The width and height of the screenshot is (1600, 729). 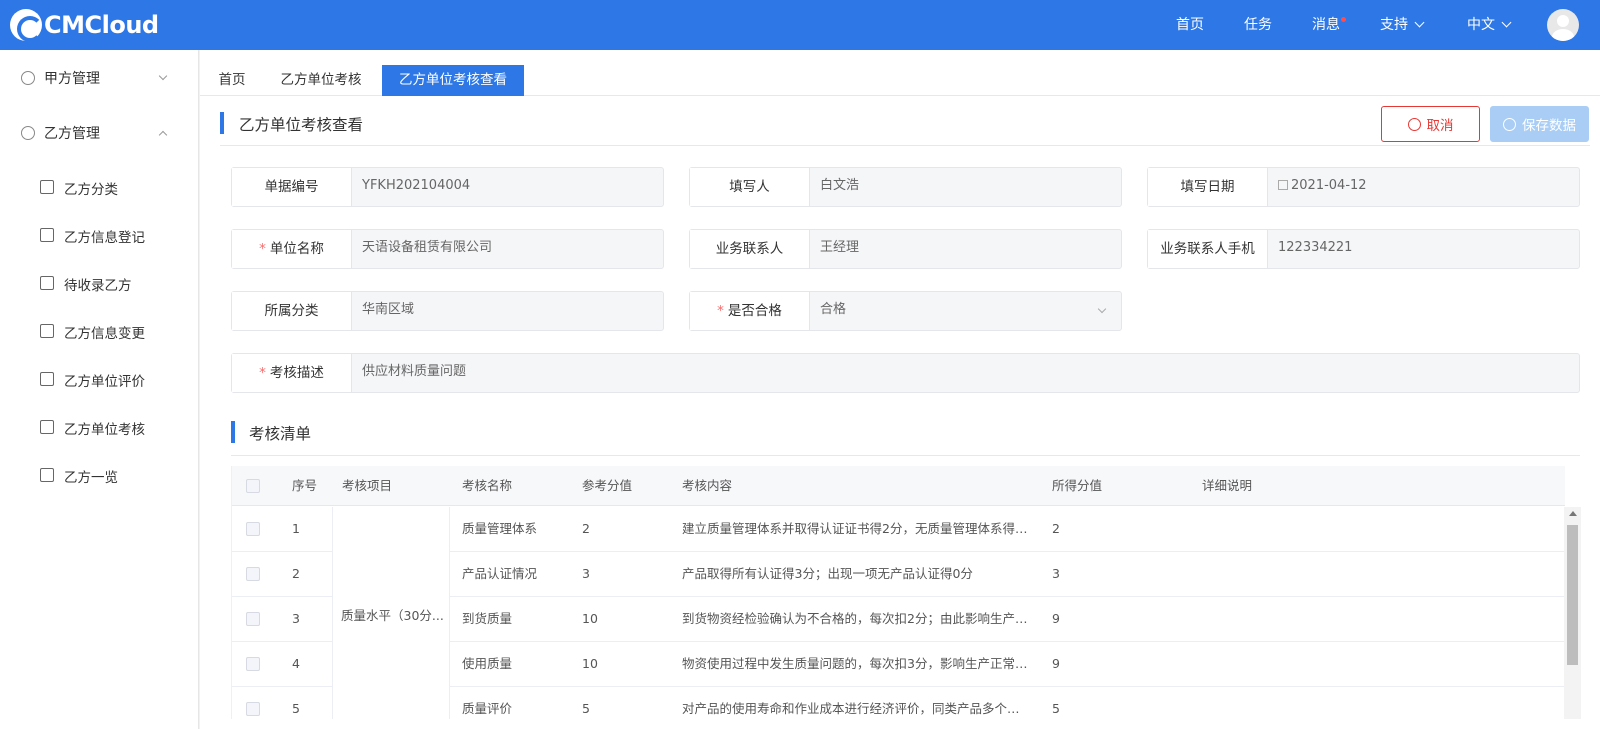 I want to click on save-button: 保存数据, so click(x=1539, y=124).